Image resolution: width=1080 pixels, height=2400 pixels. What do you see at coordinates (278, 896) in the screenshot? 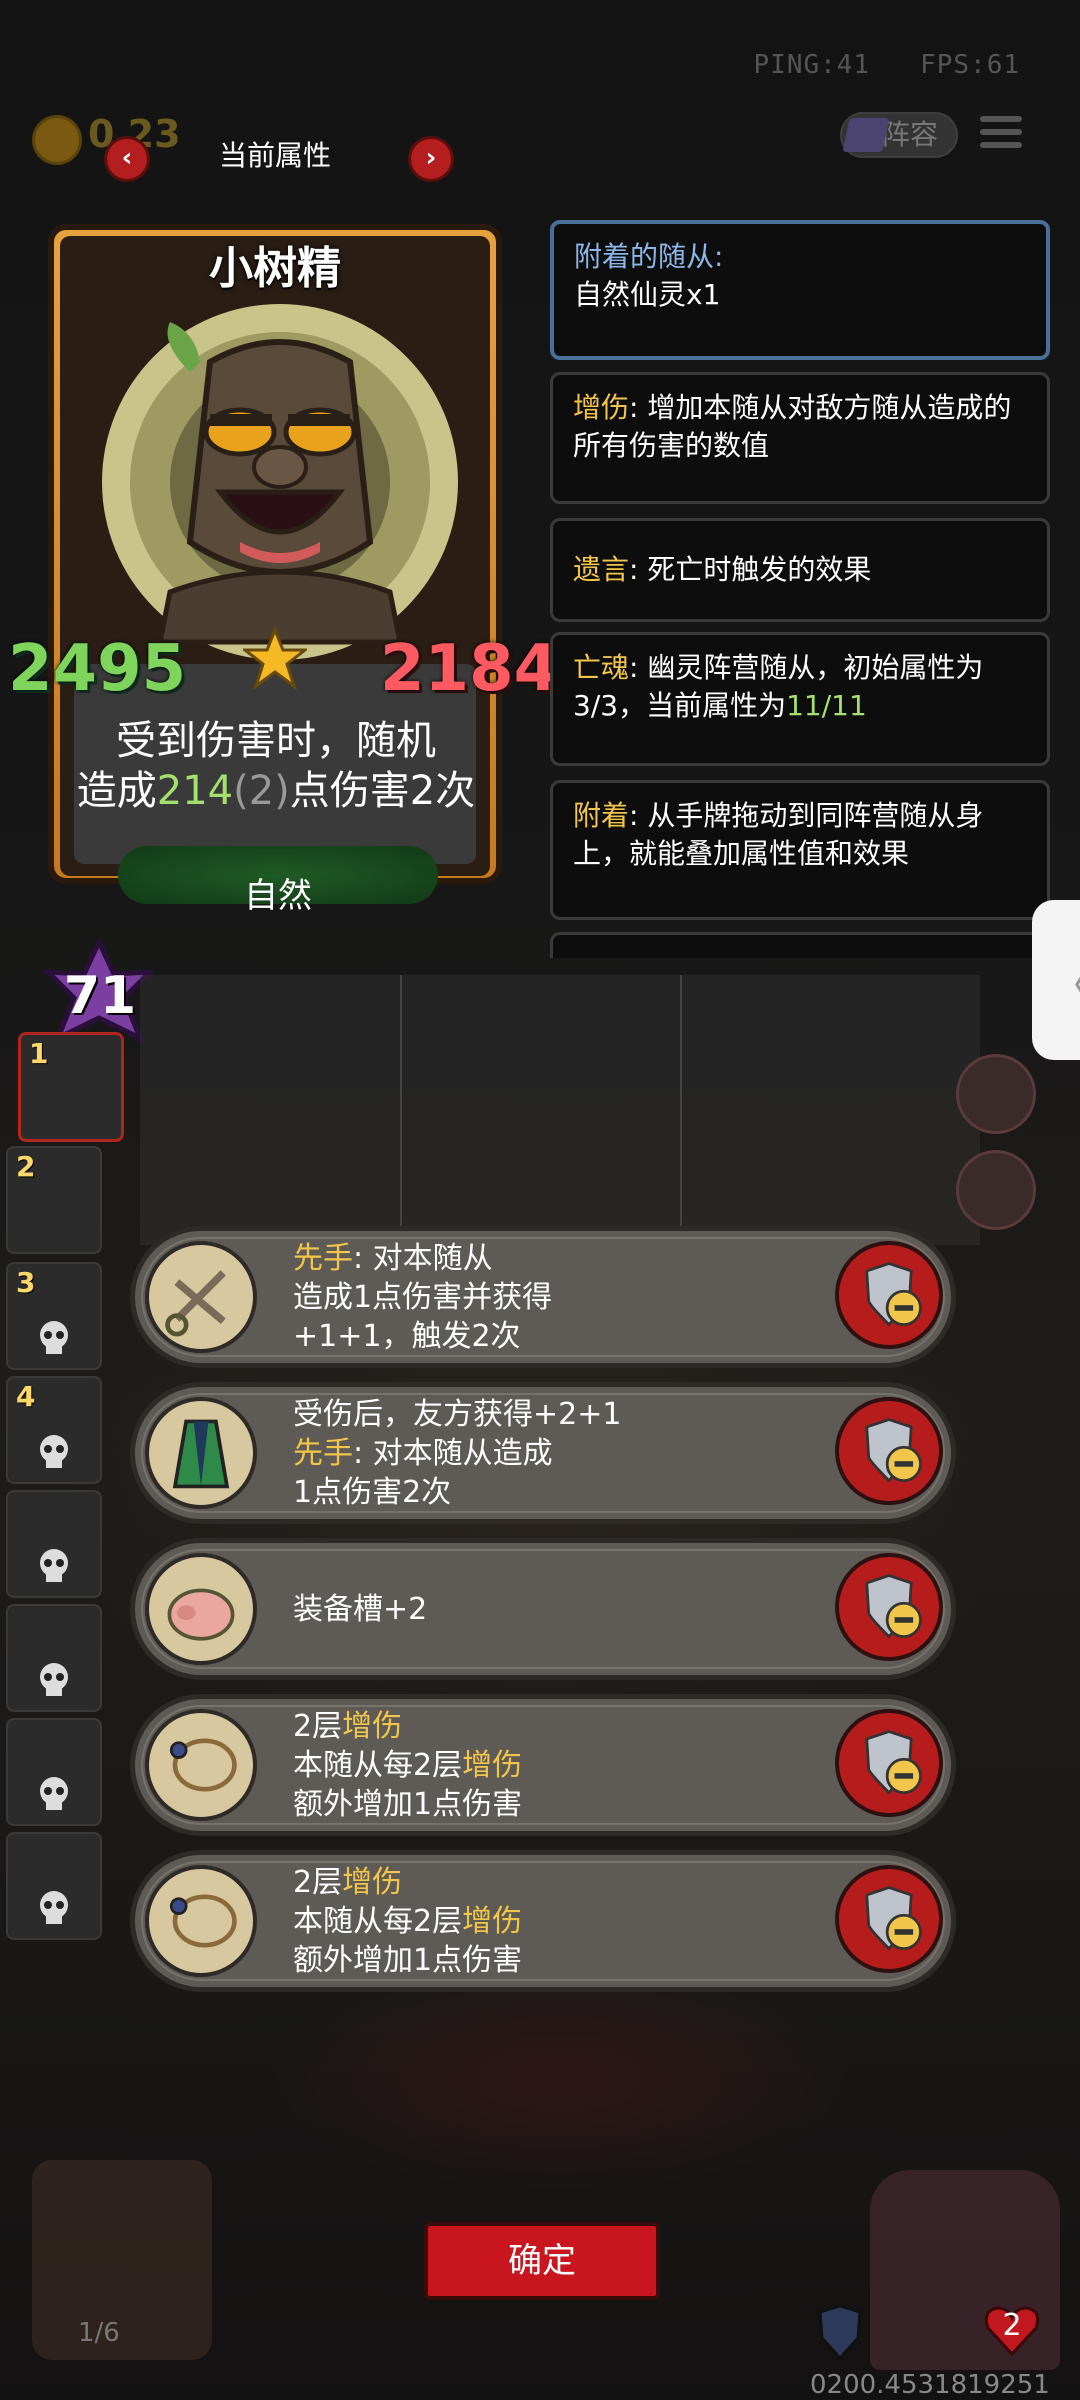
I see `tribe-label: 自然` at bounding box center [278, 896].